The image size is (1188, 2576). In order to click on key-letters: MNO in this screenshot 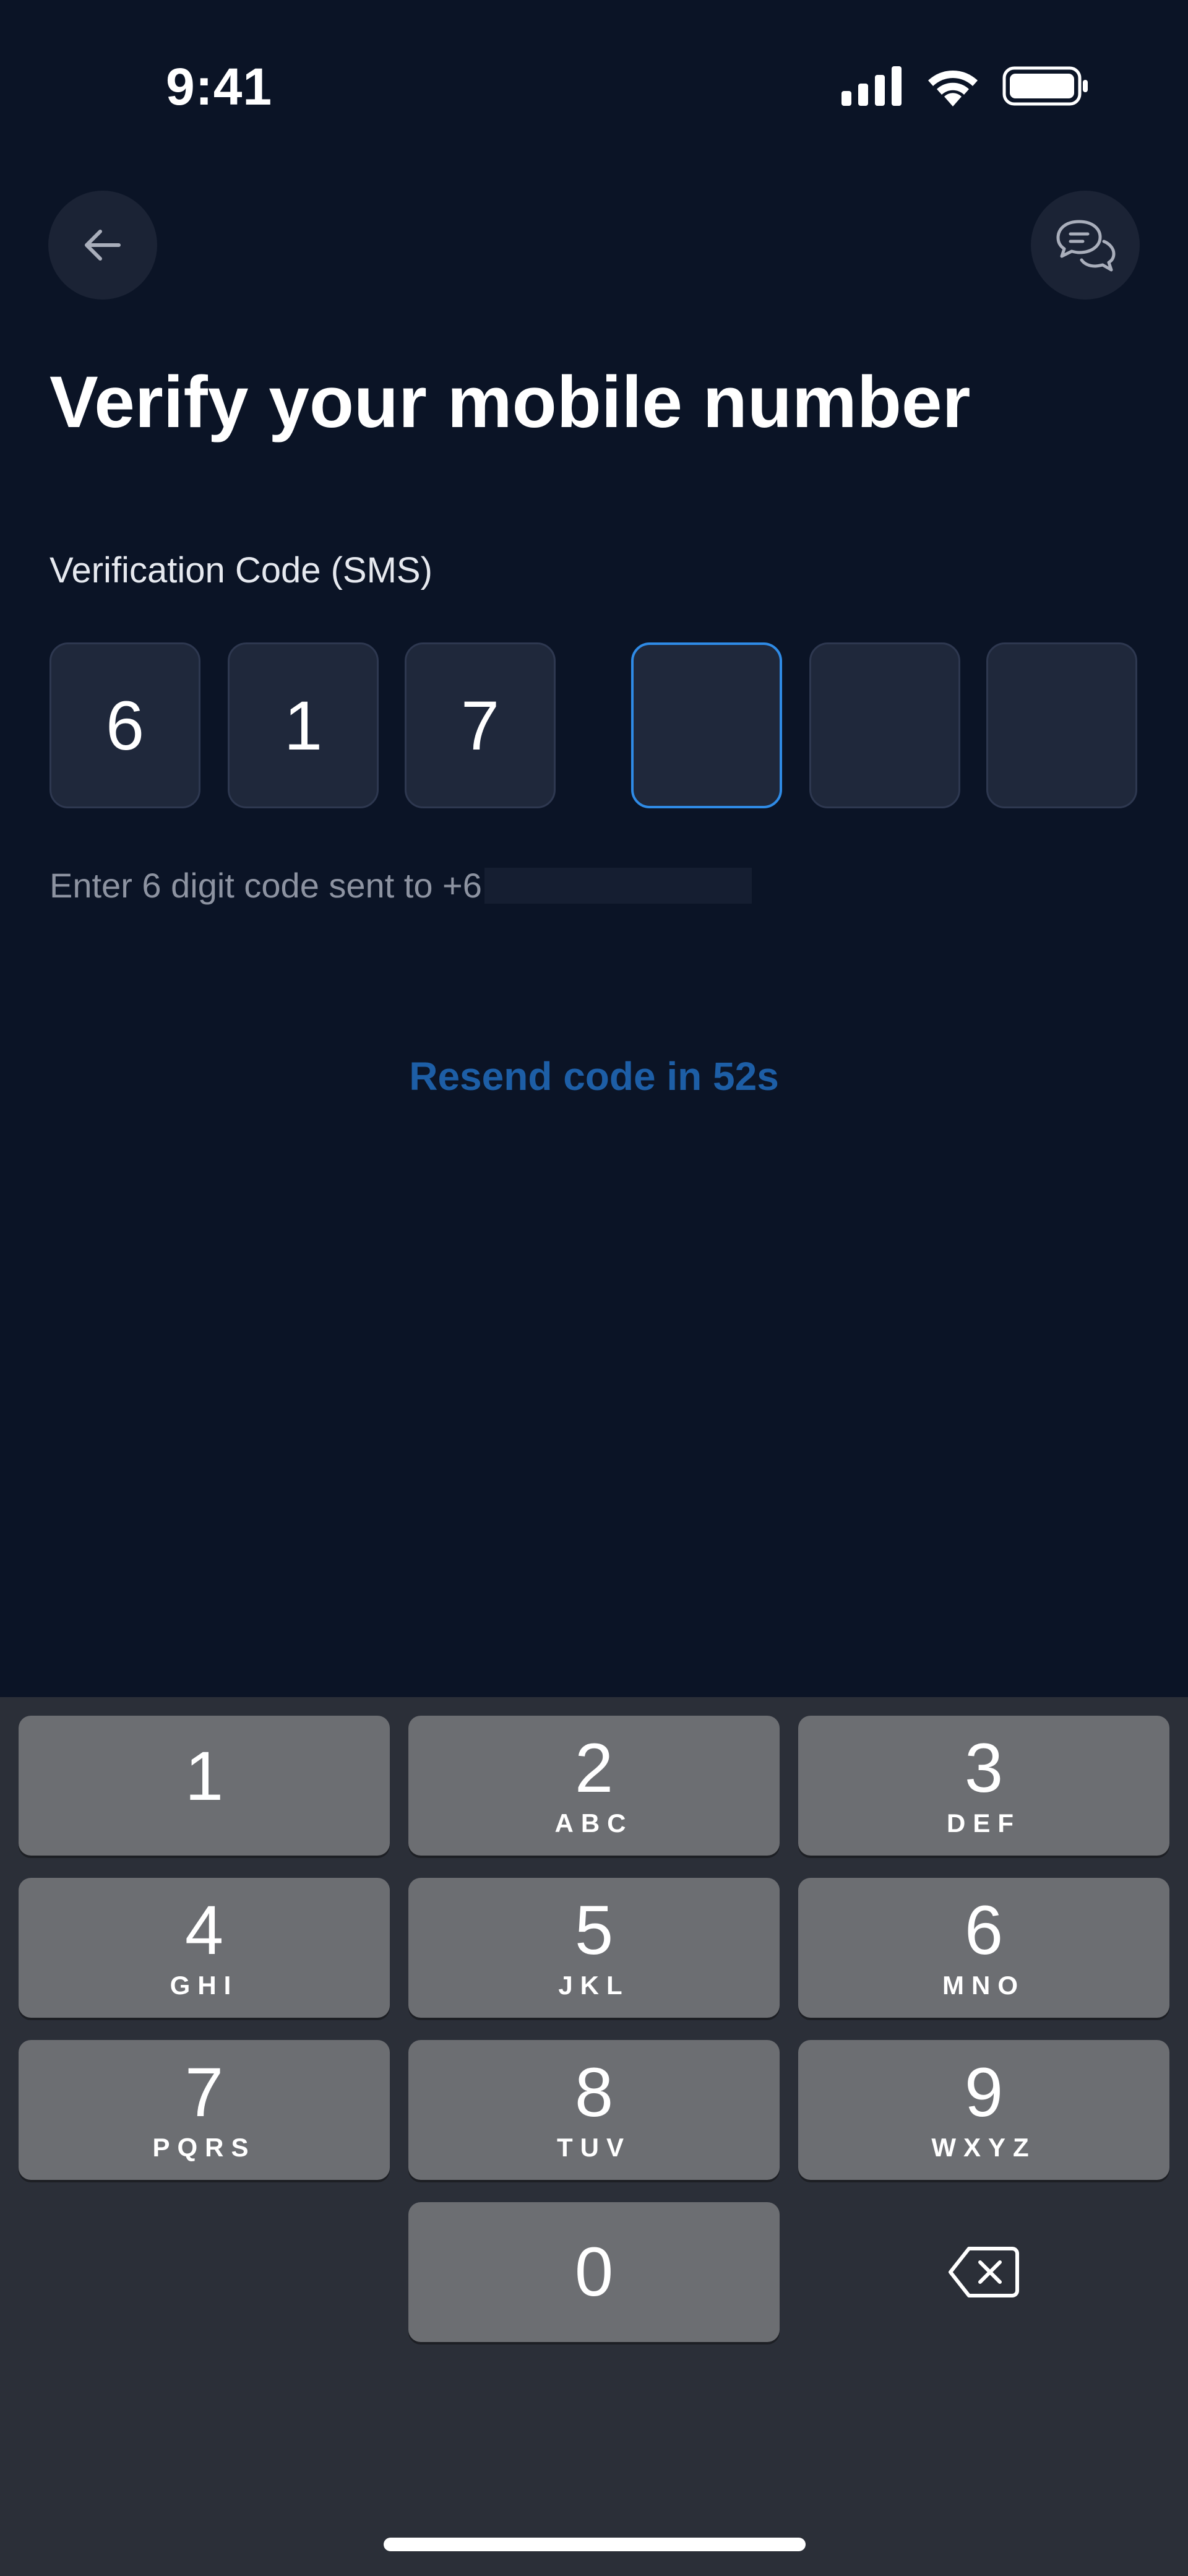, I will do `click(983, 1985)`.